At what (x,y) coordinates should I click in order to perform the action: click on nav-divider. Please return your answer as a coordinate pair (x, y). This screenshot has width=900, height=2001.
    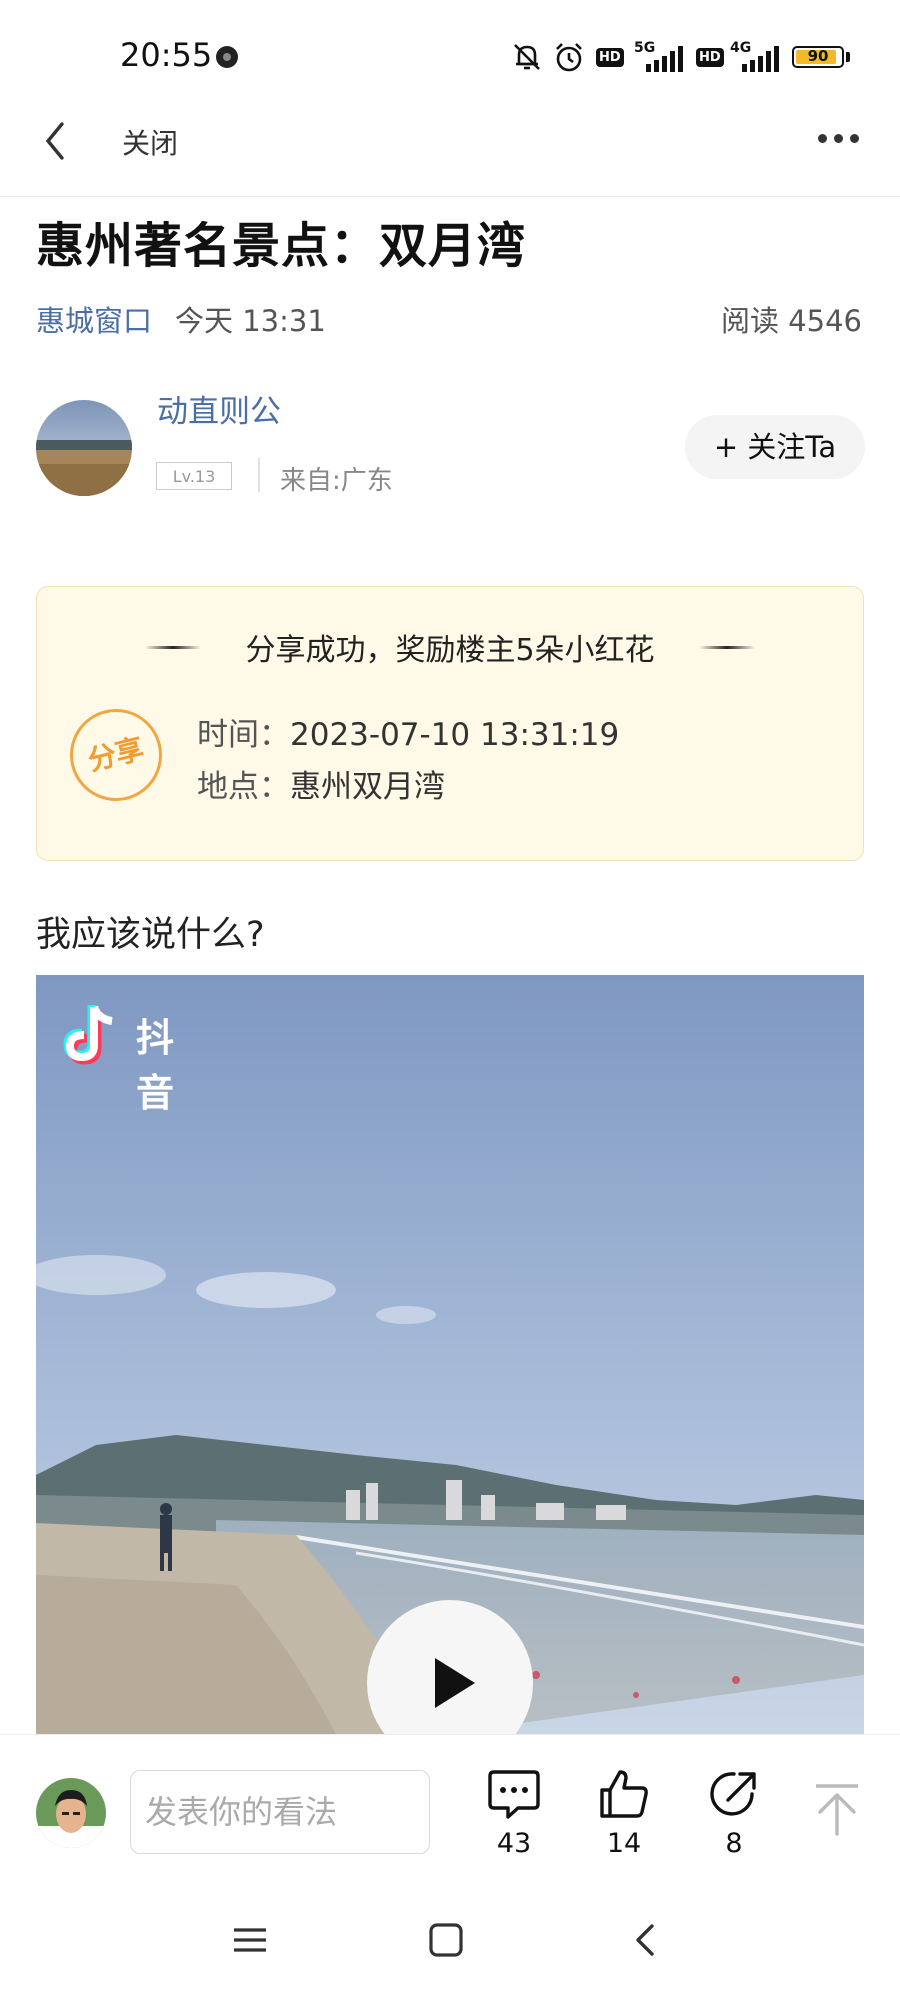
    Looking at the image, I should click on (450, 196).